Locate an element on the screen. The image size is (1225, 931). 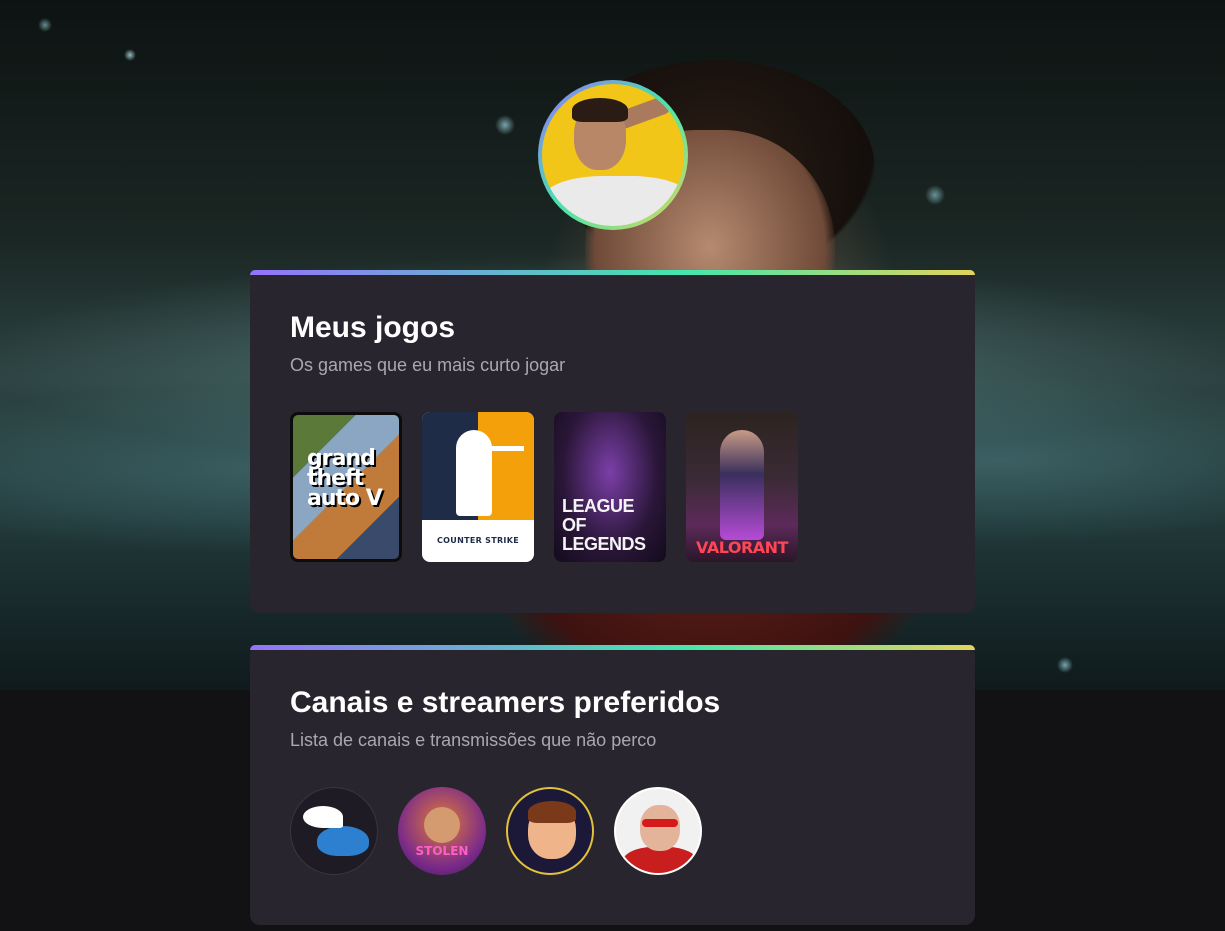
game-logo: LEAGUE OF LEGENDS is located at coordinates (604, 525).